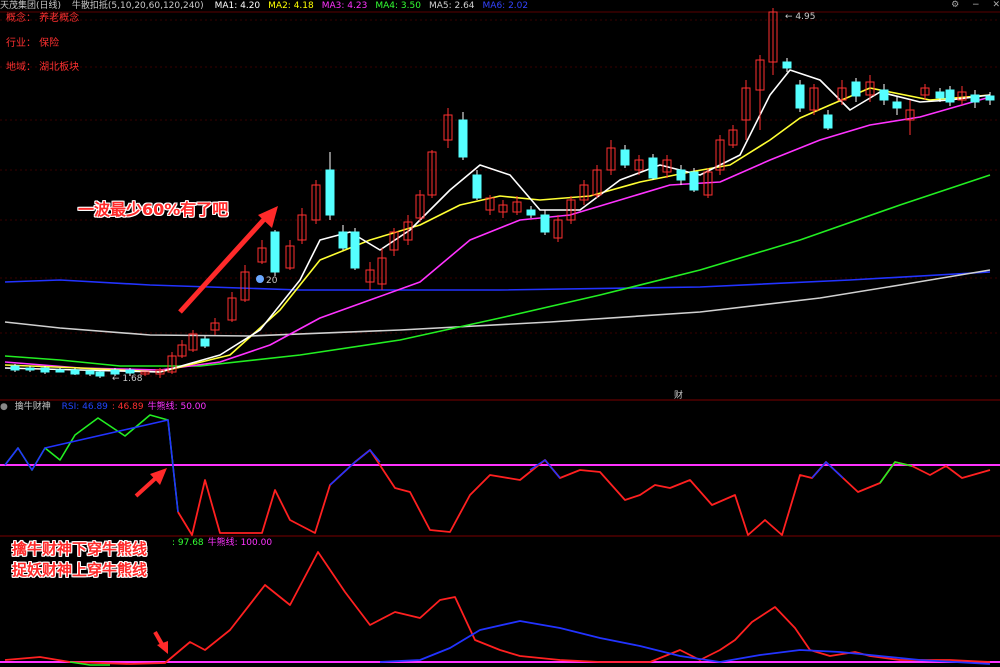 Image resolution: width=1000 pixels, height=667 pixels. What do you see at coordinates (91, 463) in the screenshot?
I see `rsi-green` at bounding box center [91, 463].